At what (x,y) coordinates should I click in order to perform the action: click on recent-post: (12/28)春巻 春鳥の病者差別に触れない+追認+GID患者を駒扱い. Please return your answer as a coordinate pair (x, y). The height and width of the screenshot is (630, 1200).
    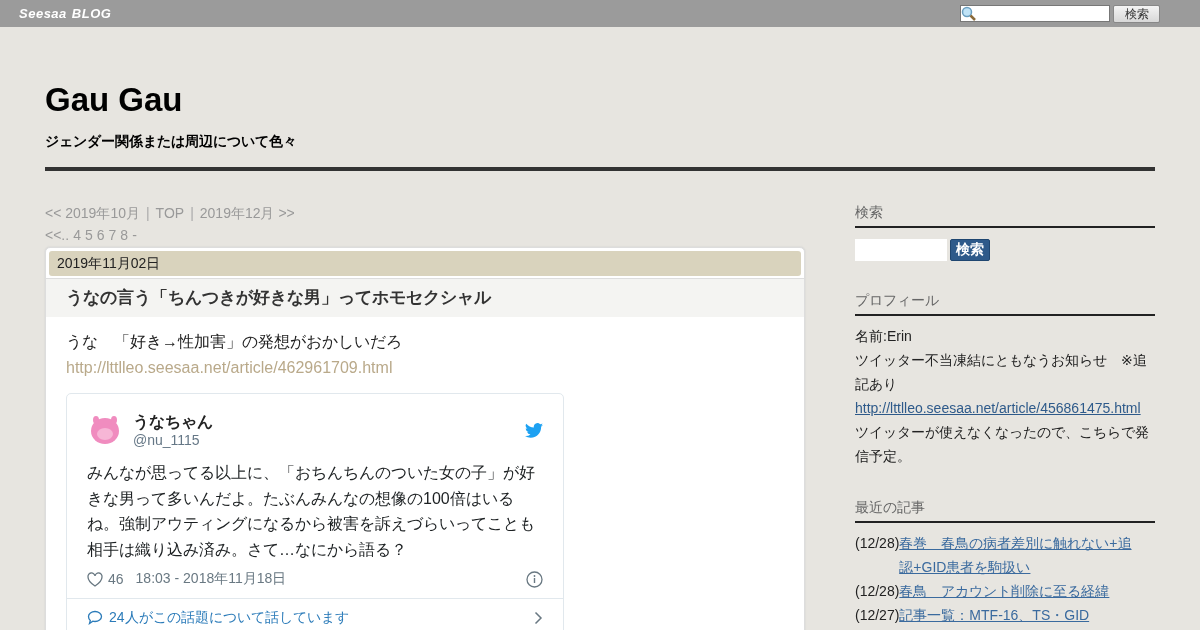
    Looking at the image, I should click on (1005, 555).